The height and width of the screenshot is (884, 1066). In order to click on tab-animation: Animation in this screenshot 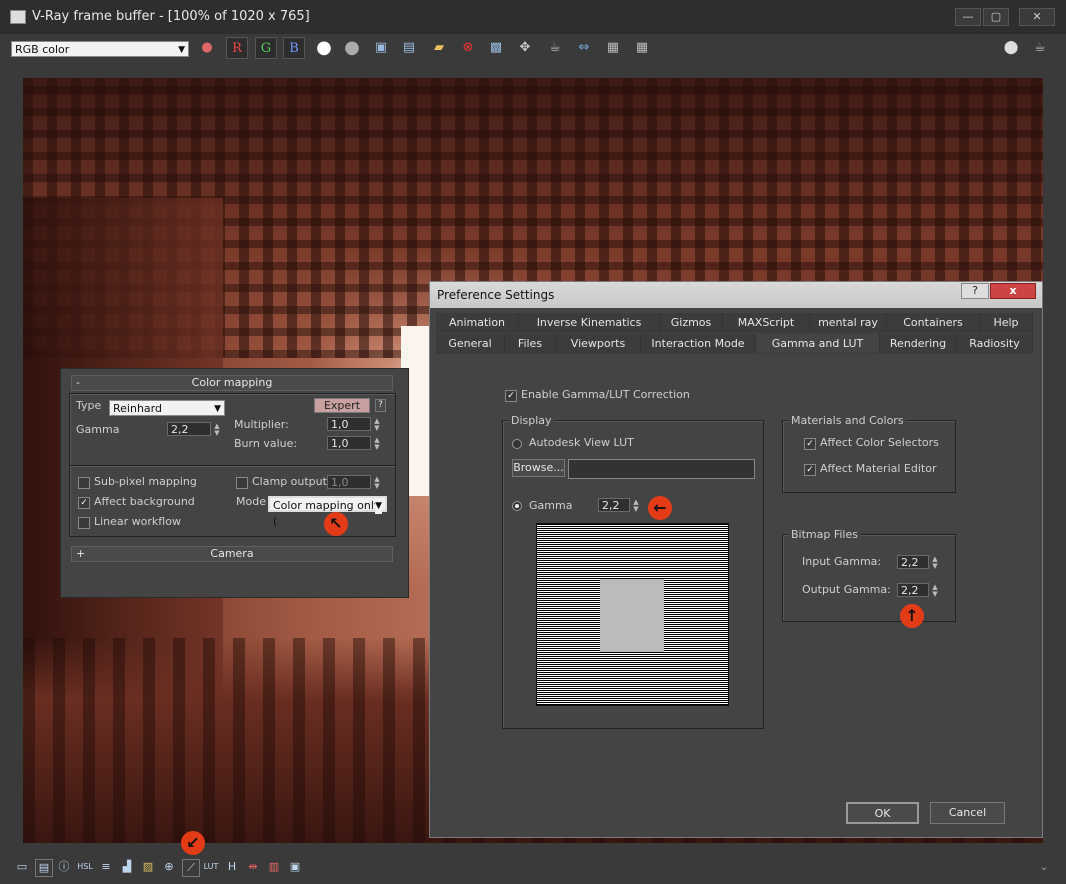, I will do `click(477, 322)`.